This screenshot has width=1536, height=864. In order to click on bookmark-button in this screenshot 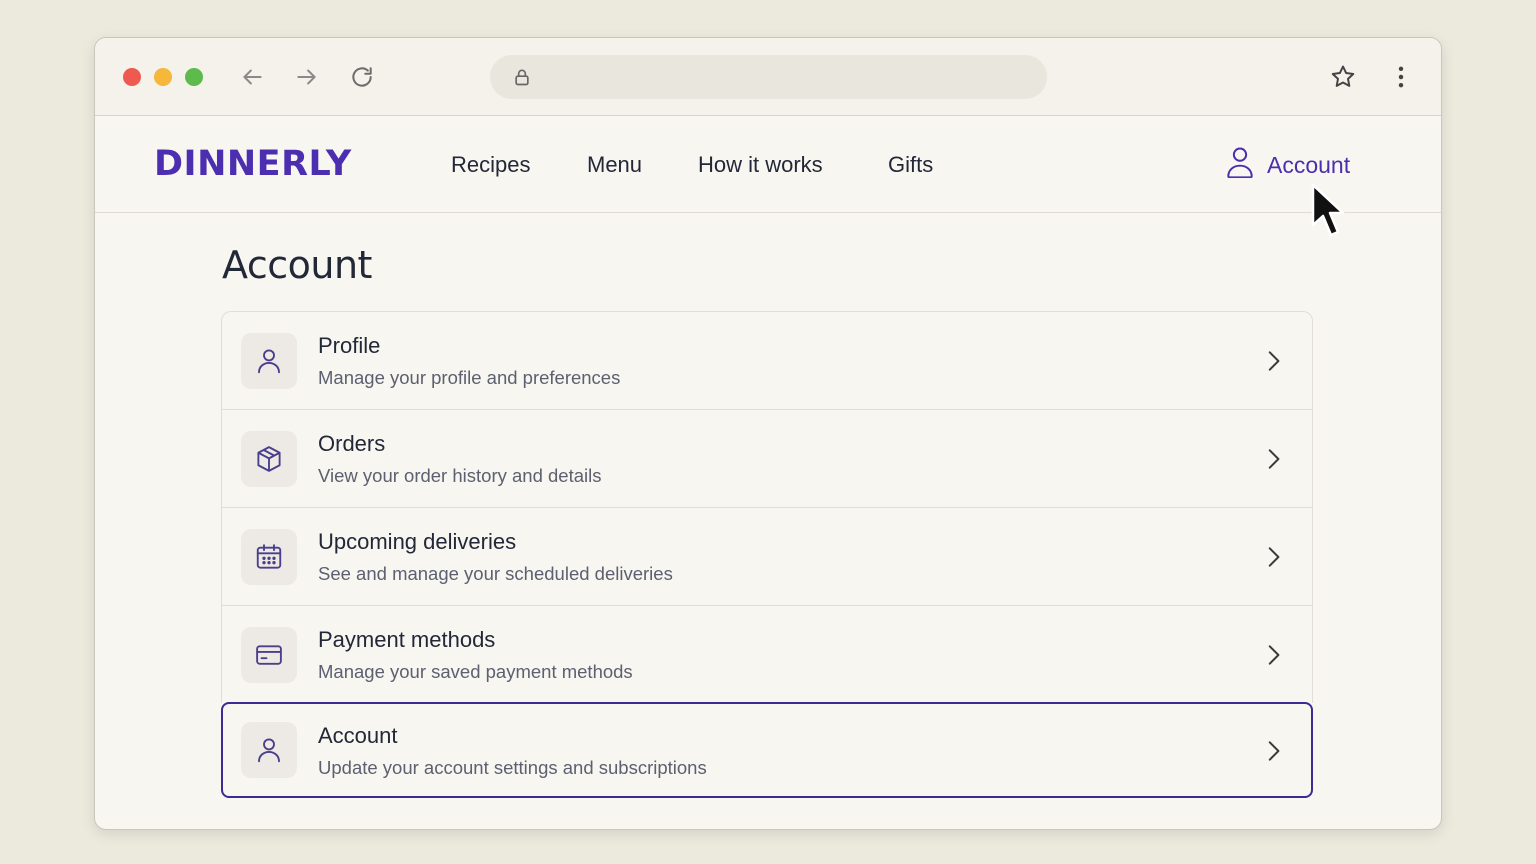, I will do `click(1343, 77)`.